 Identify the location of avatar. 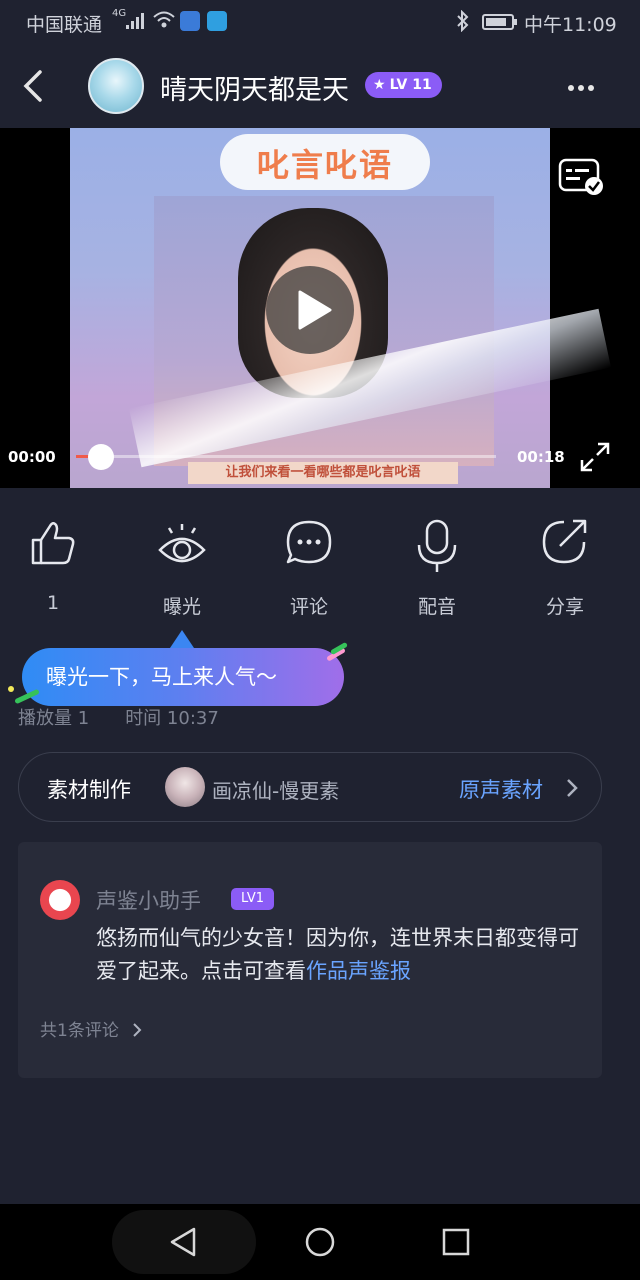
(116, 86).